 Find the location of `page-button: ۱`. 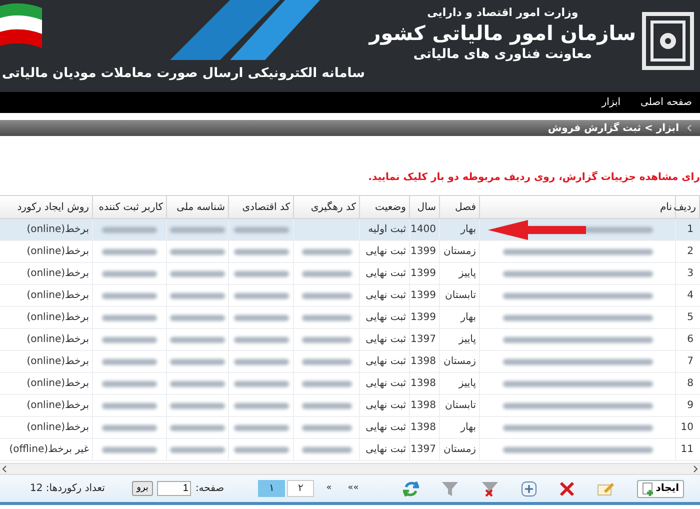

page-button: ۱ is located at coordinates (272, 488).